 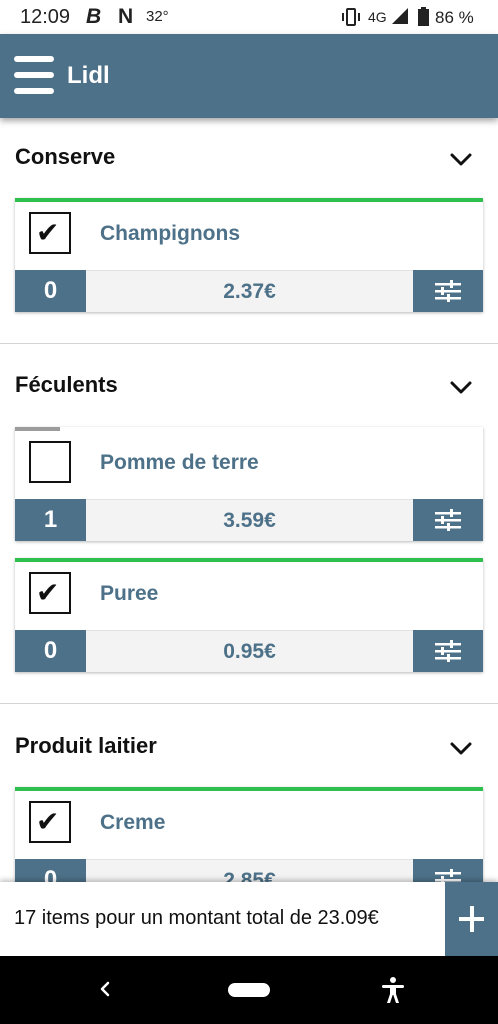 I want to click on back-icon, so click(x=105, y=989).